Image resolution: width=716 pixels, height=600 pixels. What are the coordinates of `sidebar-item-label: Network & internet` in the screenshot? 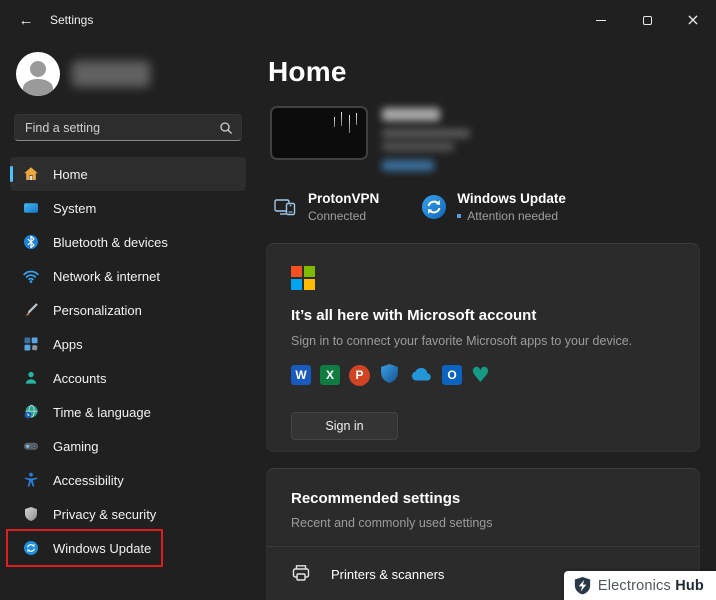 It's located at (106, 276).